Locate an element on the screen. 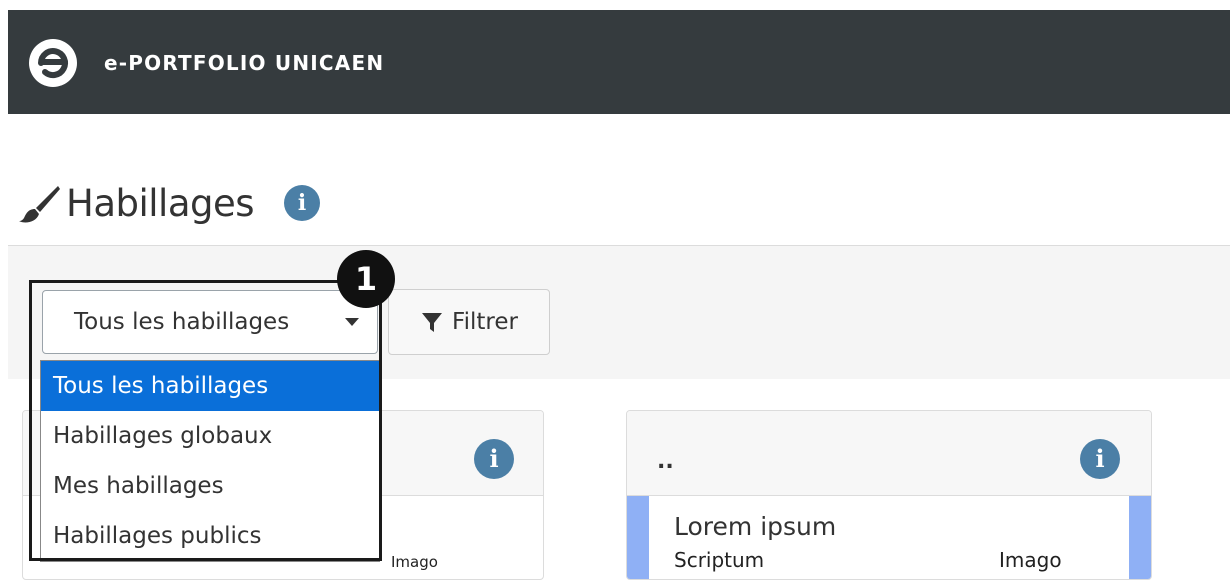 Image resolution: width=1230 pixels, height=580 pixels. dropdown-option-global: Habillages globaux is located at coordinates (210, 436).